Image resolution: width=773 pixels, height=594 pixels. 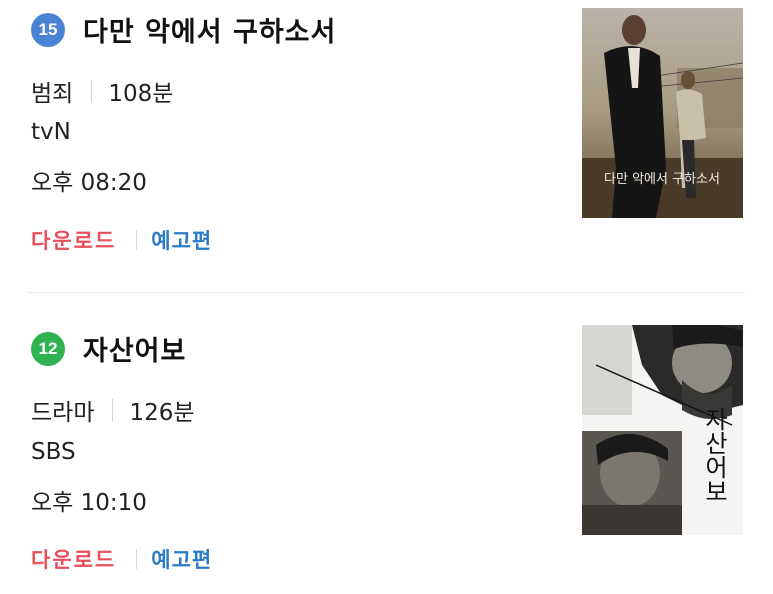 I want to click on list-divider, so click(x=386, y=292).